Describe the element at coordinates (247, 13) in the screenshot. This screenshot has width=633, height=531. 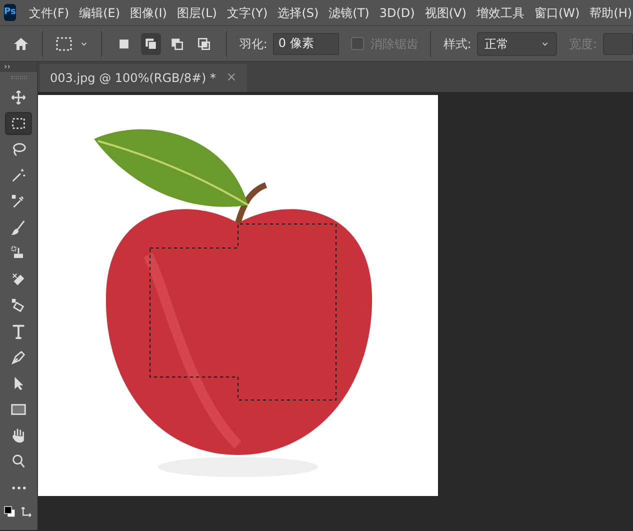
I see `menu-item: 文字(Y)` at that location.